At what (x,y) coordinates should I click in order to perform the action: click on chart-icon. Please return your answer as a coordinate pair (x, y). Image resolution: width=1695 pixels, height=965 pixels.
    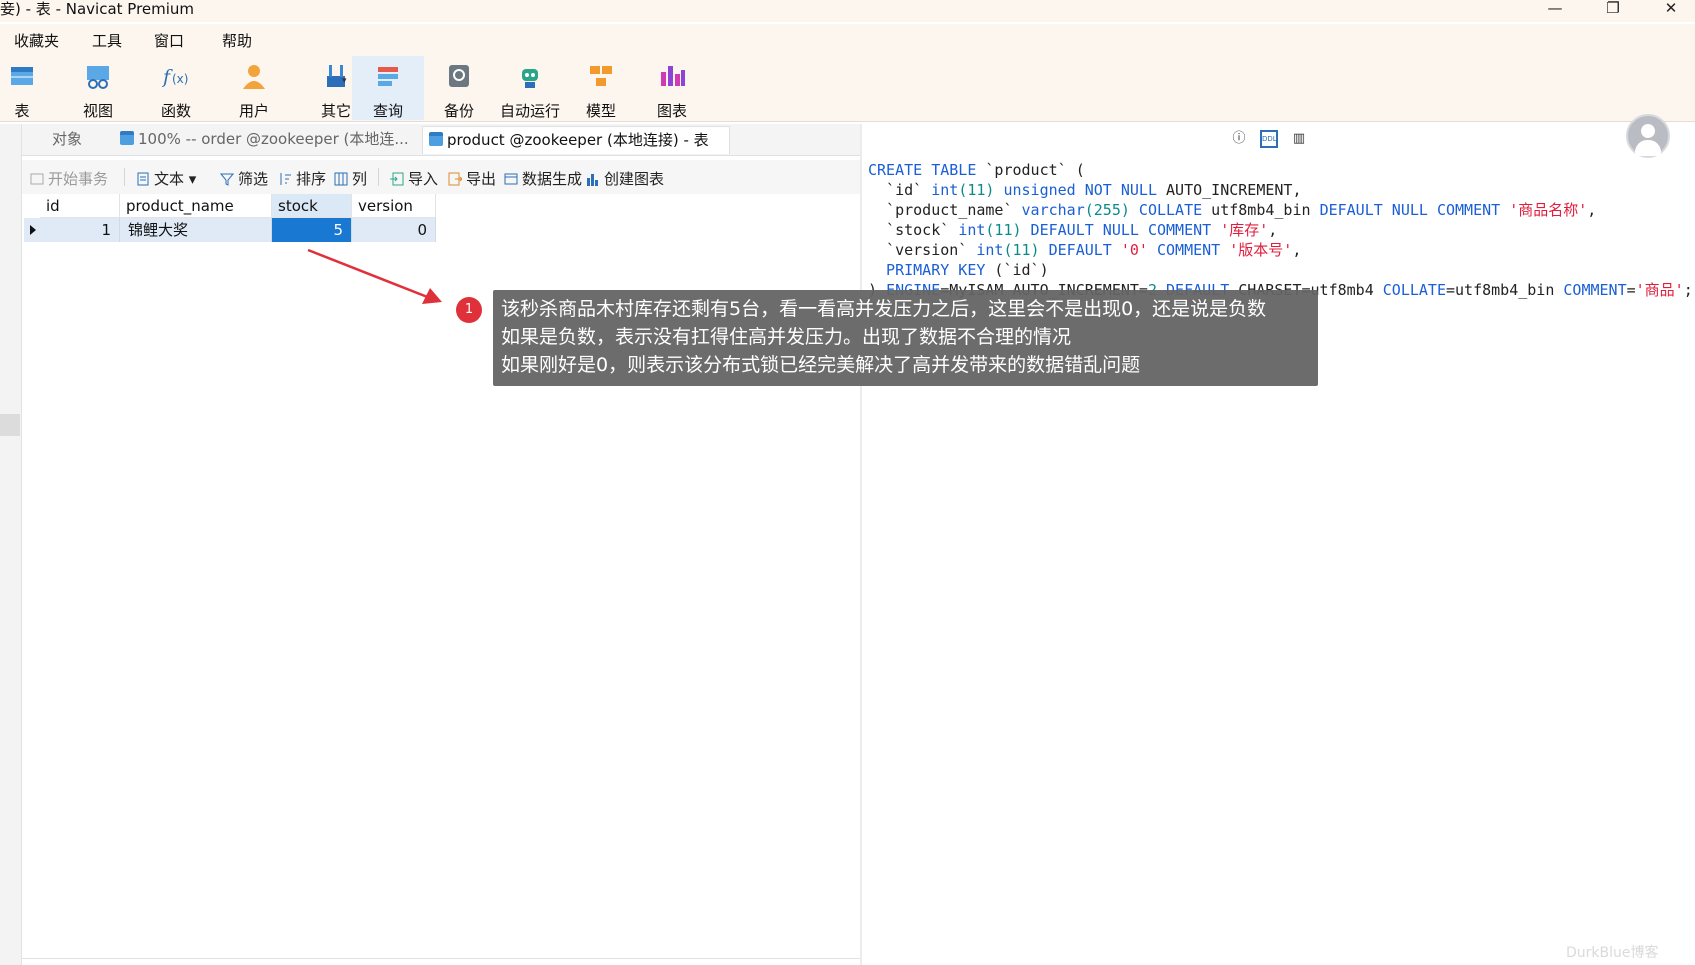
    Looking at the image, I should click on (673, 76).